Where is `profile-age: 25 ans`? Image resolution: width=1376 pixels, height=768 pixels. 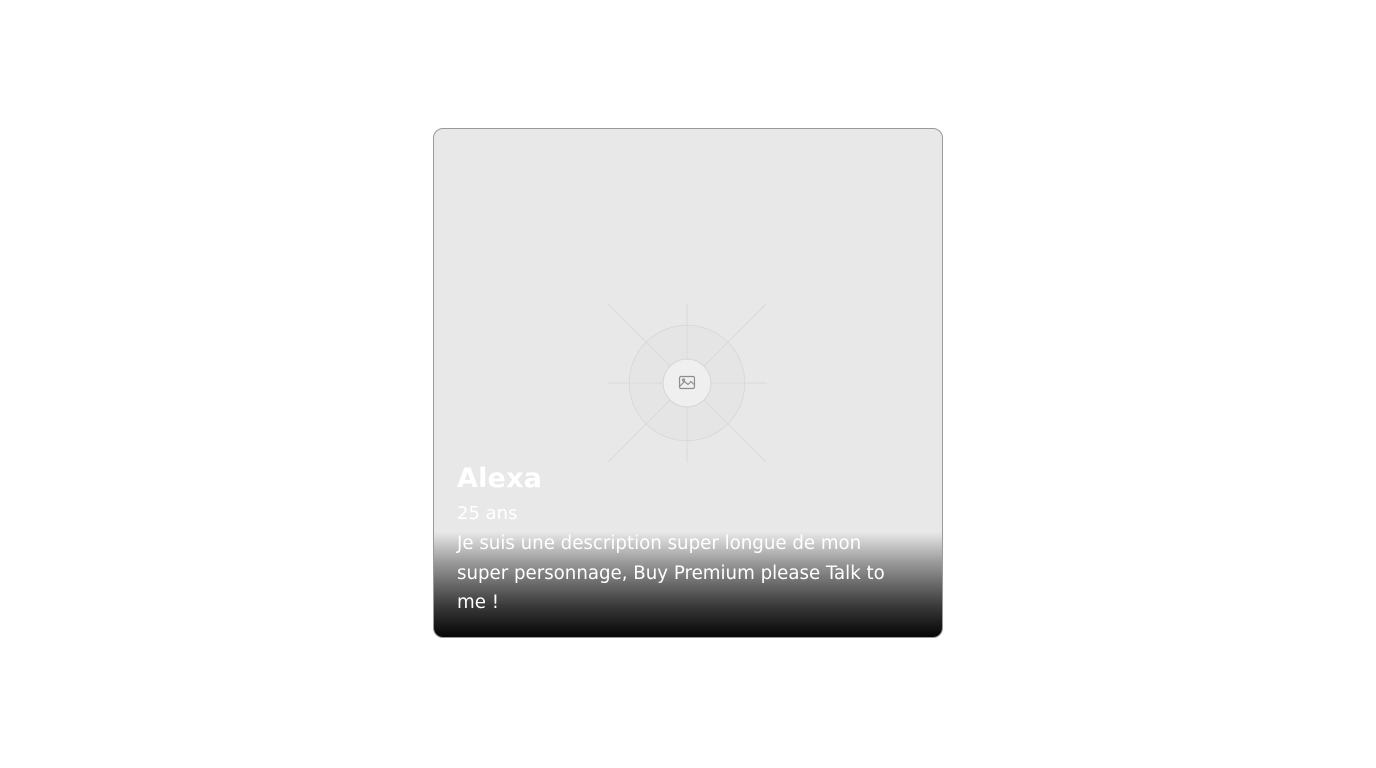 profile-age: 25 ans is located at coordinates (487, 513).